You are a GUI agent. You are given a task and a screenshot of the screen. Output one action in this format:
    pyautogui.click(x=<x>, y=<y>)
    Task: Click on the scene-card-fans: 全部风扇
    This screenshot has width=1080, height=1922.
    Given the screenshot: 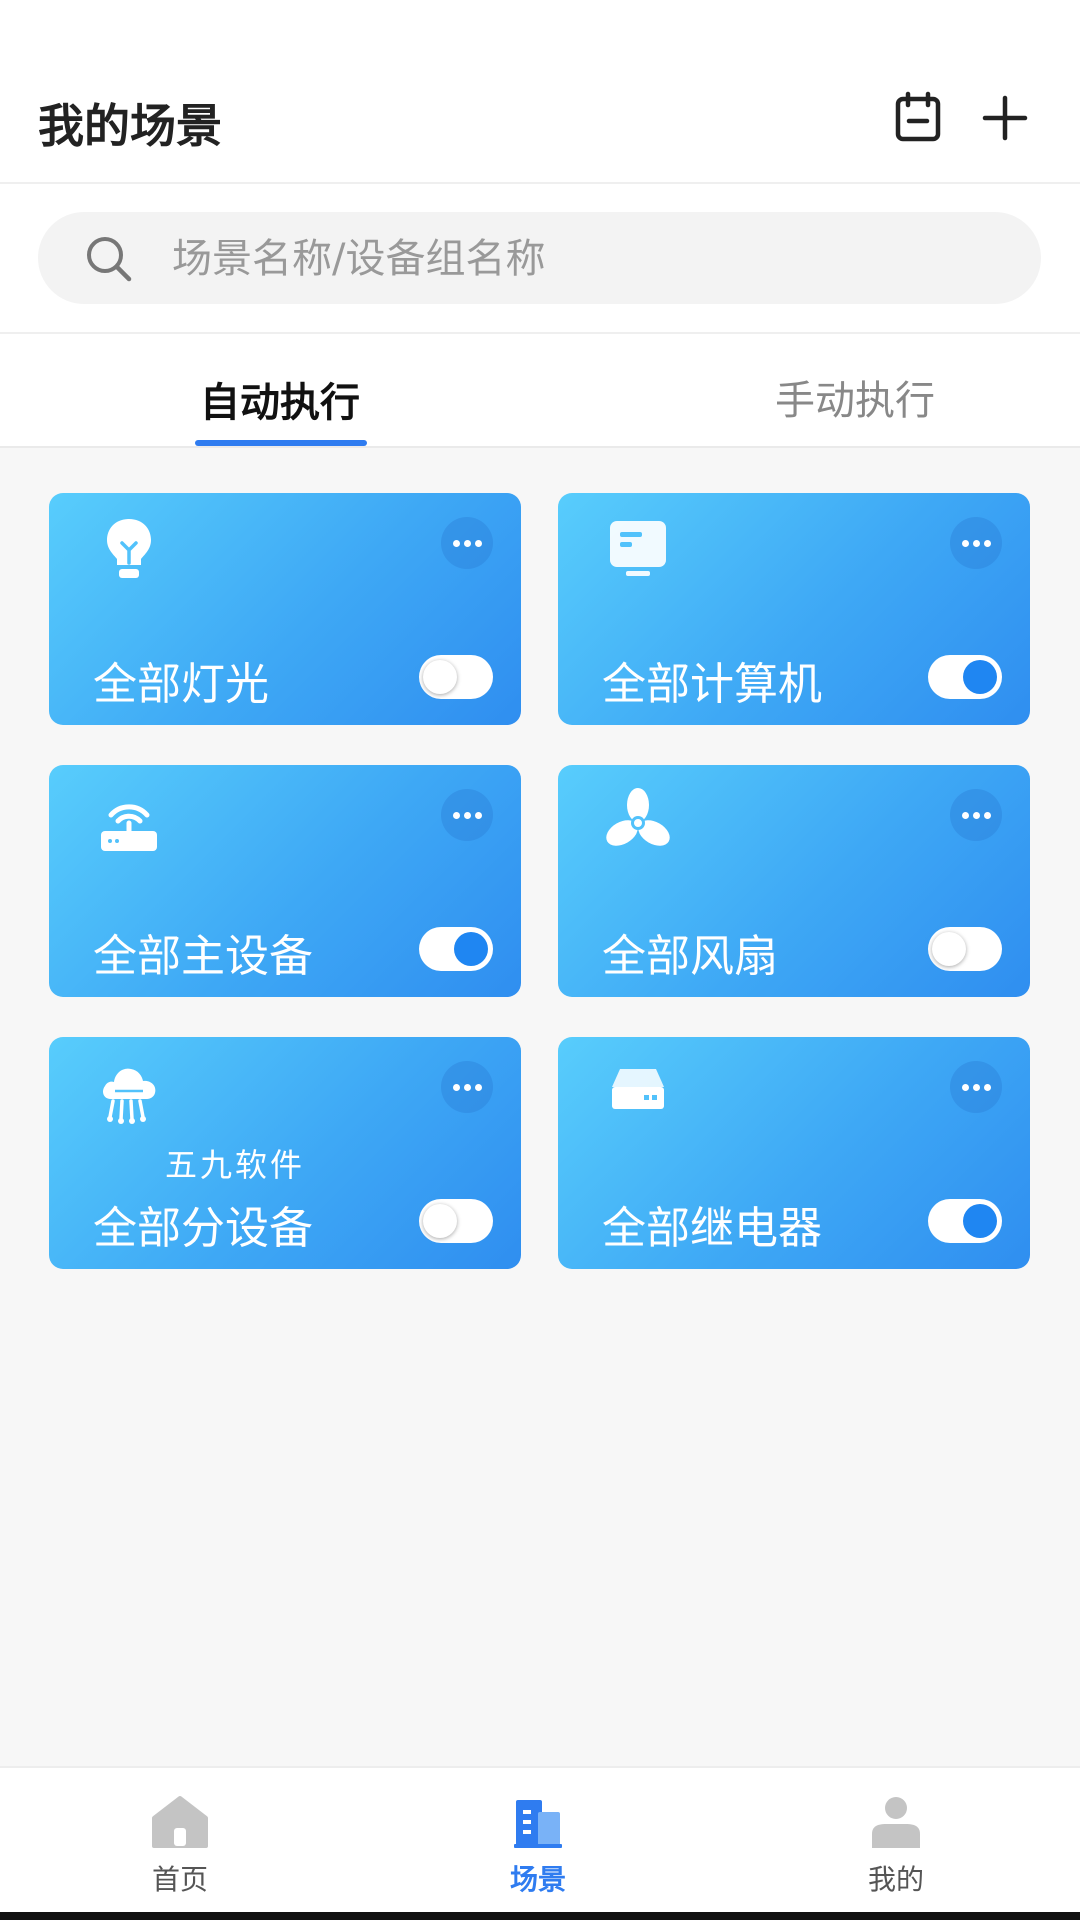 What is the action you would take?
    pyautogui.click(x=794, y=881)
    